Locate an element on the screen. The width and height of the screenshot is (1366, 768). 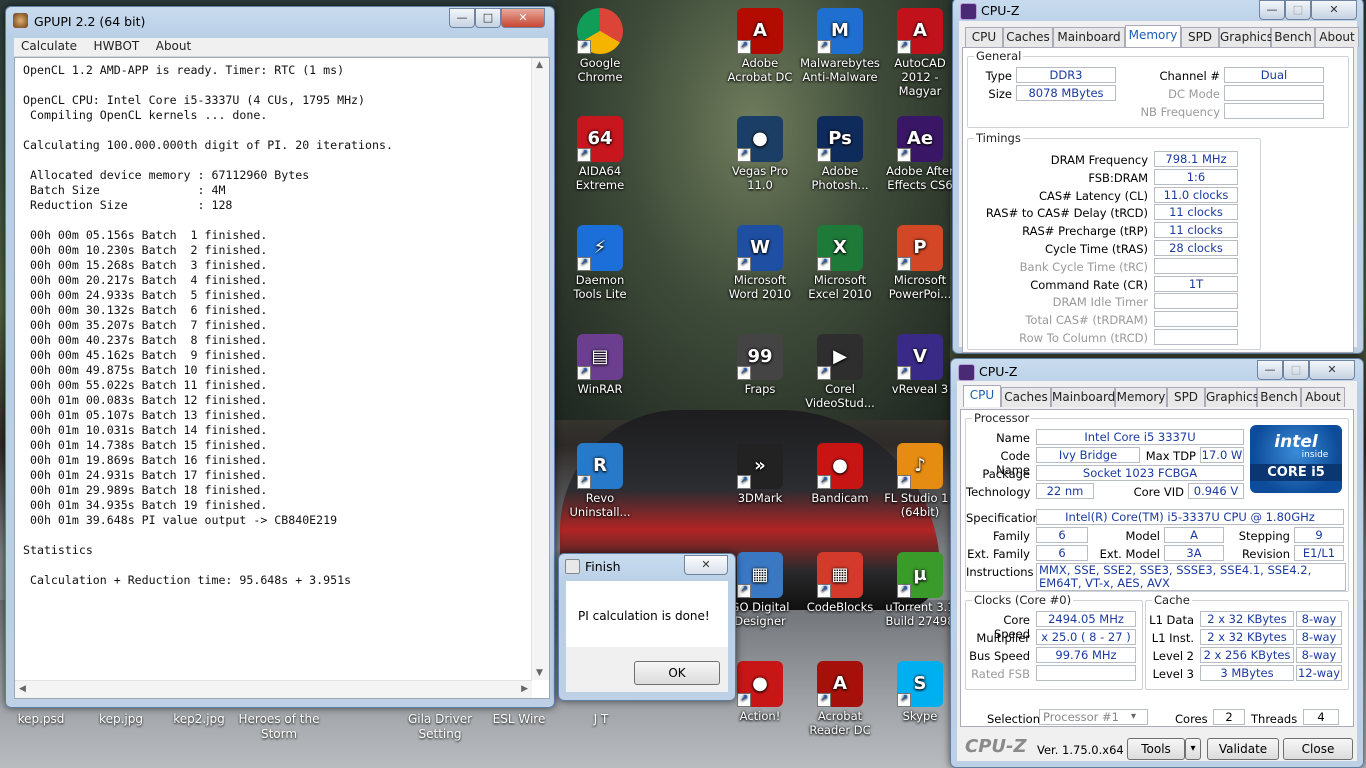
cpuz-memory-titlebar: CPU-Z — □ ✕ is located at coordinates (1158, 10).